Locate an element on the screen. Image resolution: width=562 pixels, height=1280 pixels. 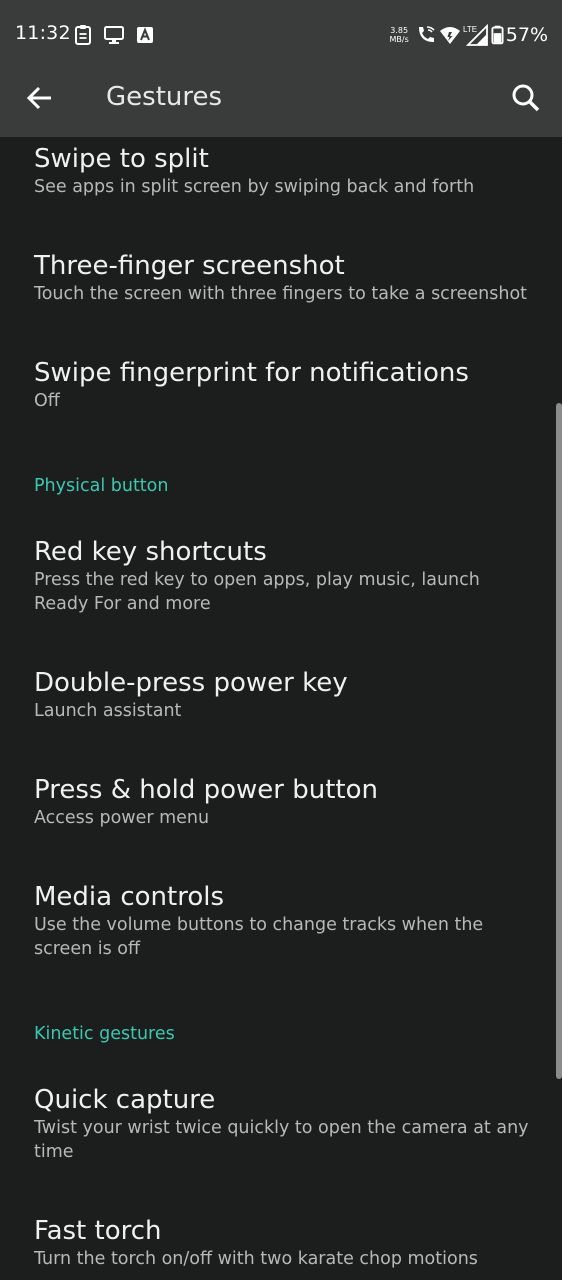
top-area: 11:32 3.85 MB/s LTE 57% Gestures is located at coordinates (281, 68).